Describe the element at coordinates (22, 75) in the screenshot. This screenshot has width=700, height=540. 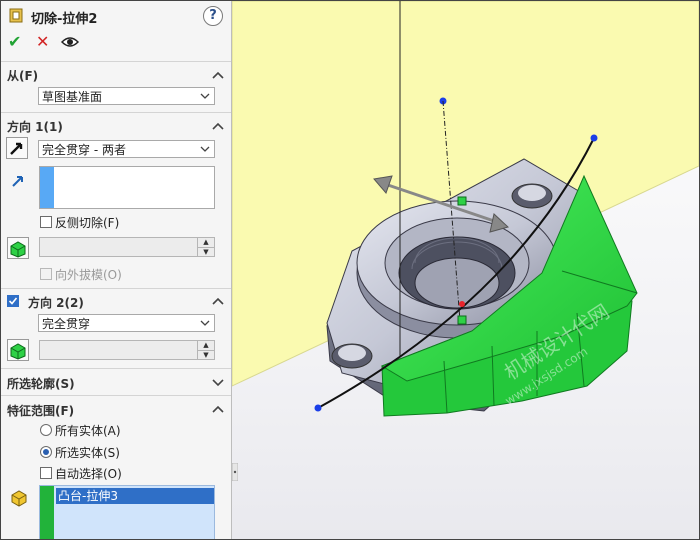
I see `section-from-header: 从(F)` at that location.